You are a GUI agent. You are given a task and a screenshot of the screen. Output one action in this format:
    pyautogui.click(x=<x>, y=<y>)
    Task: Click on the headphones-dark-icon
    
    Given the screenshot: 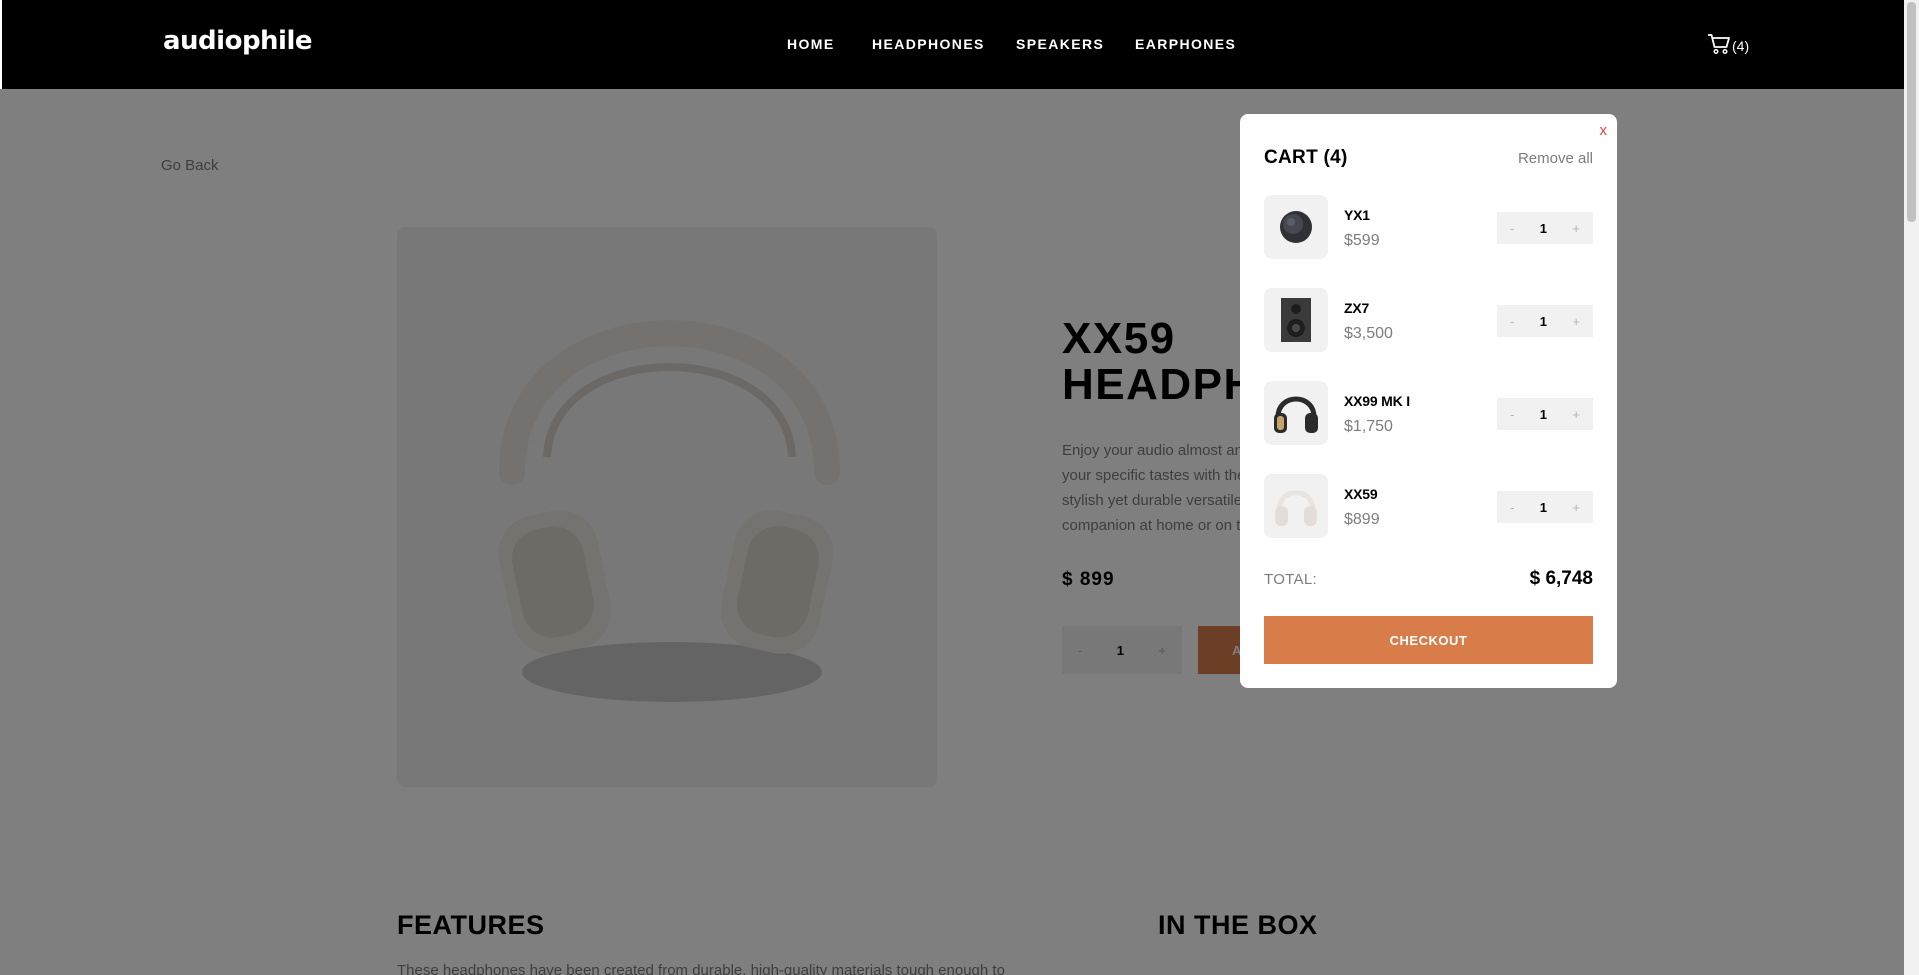 What is the action you would take?
    pyautogui.click(x=1296, y=413)
    